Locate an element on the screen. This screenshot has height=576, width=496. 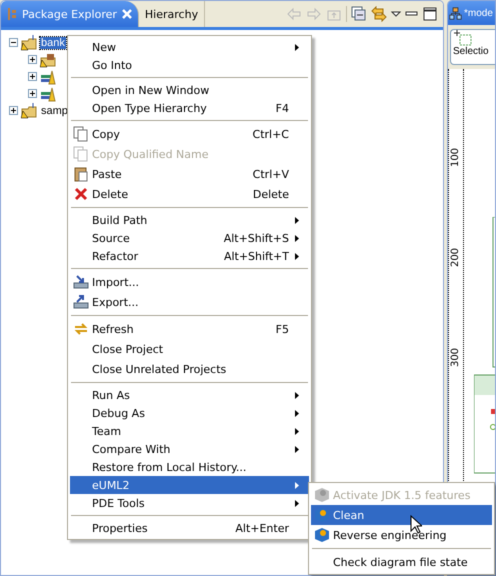
view-tab: Package Explorer is located at coordinates (70, 14).